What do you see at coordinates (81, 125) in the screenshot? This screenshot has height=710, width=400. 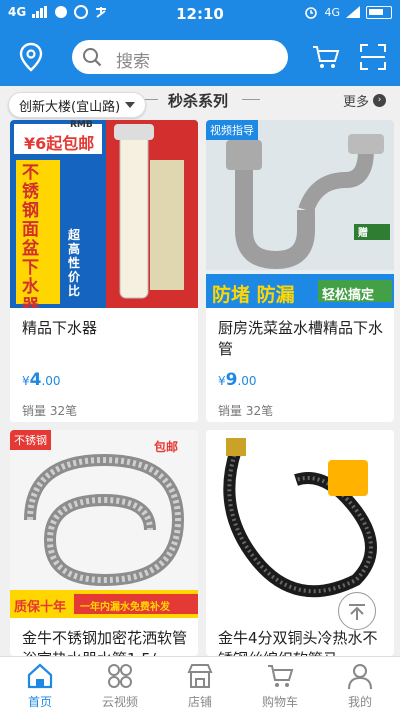 I see `rmb-text: RMB` at bounding box center [81, 125].